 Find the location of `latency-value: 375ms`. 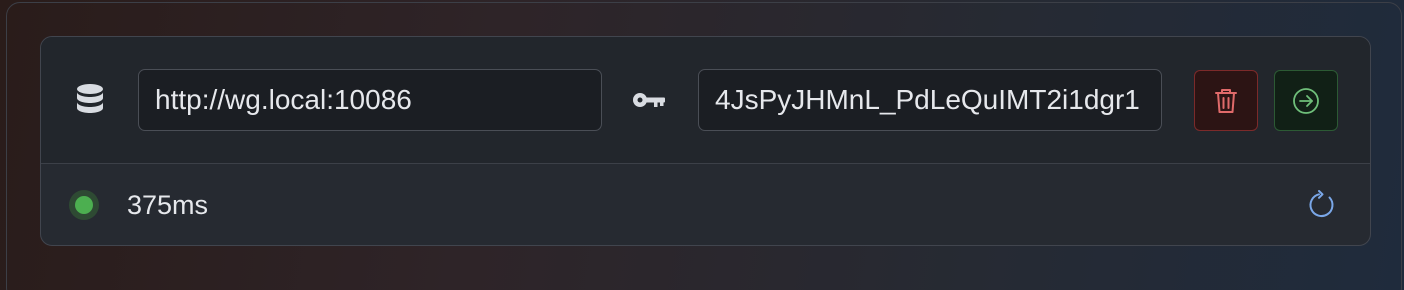

latency-value: 375ms is located at coordinates (168, 205).